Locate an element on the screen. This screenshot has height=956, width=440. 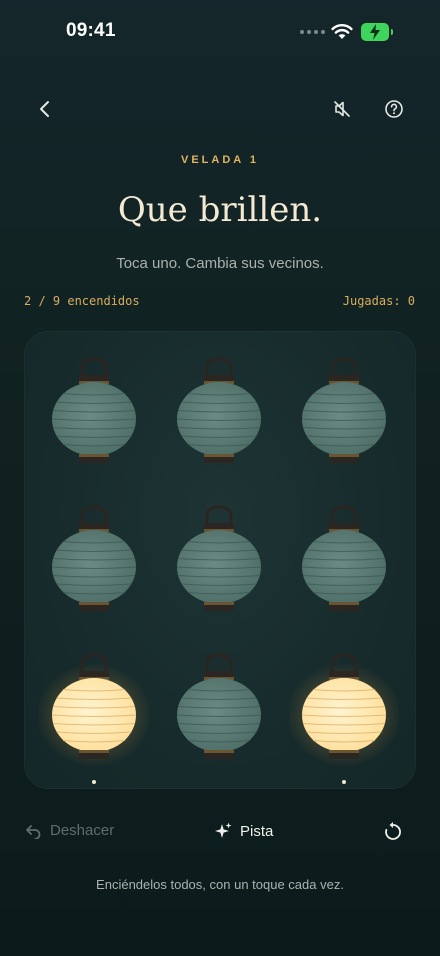
help-icon is located at coordinates (394, 109).